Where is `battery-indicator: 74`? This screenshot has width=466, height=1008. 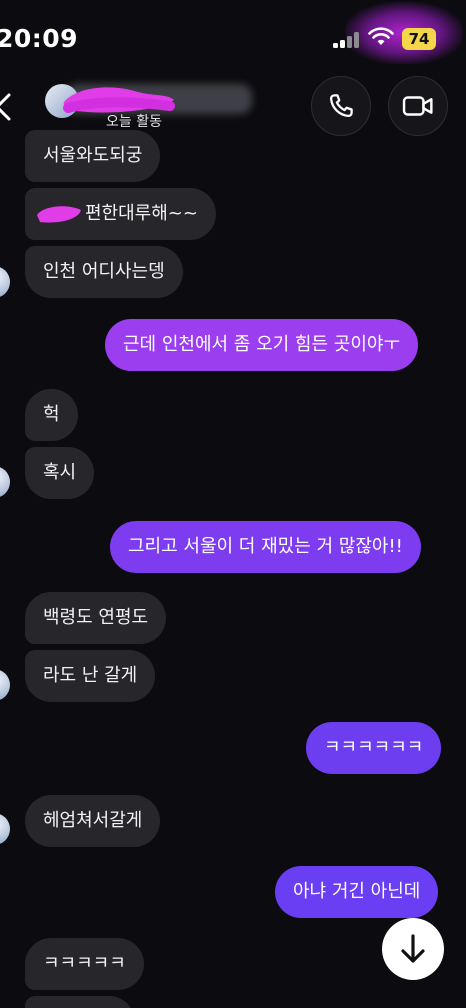 battery-indicator: 74 is located at coordinates (419, 39).